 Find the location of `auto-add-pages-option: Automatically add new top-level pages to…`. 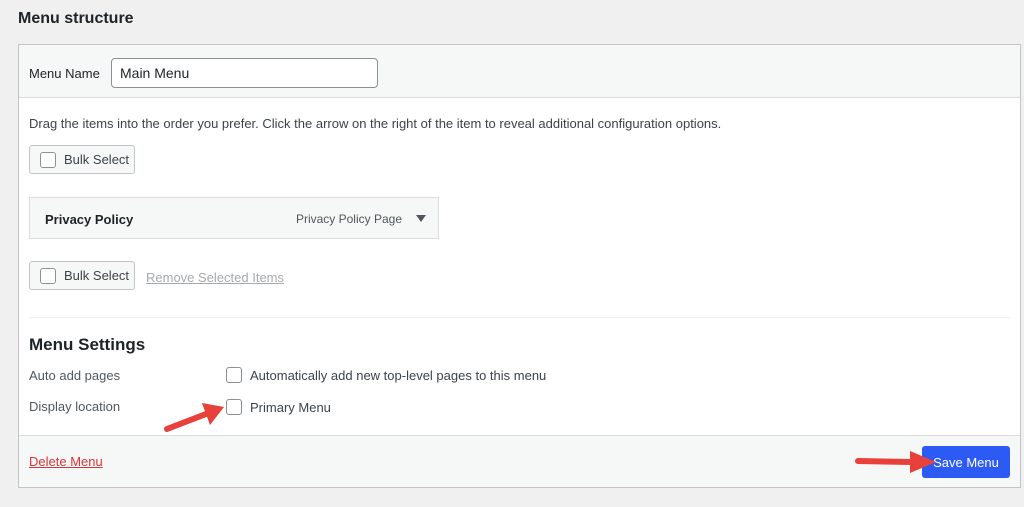

auto-add-pages-option: Automatically add new top-level pages to… is located at coordinates (386, 375).